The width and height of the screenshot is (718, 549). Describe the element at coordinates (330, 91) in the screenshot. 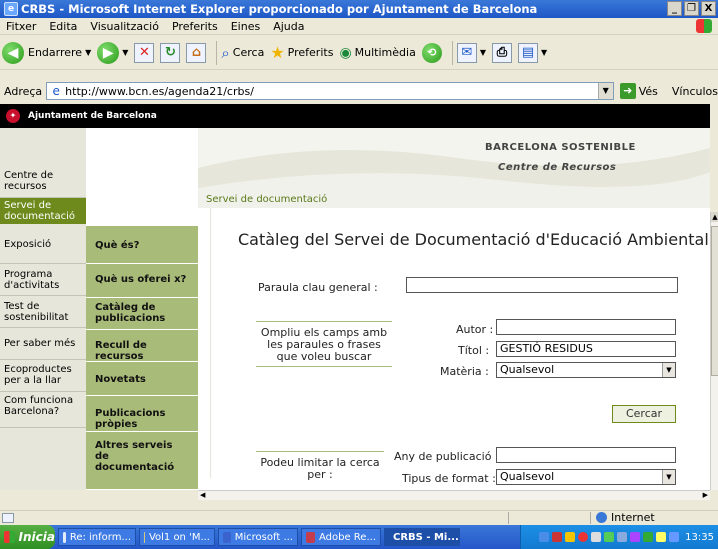

I see `address-input: e http://www.bcn.es/agenda21/crbs/ ▼` at that location.